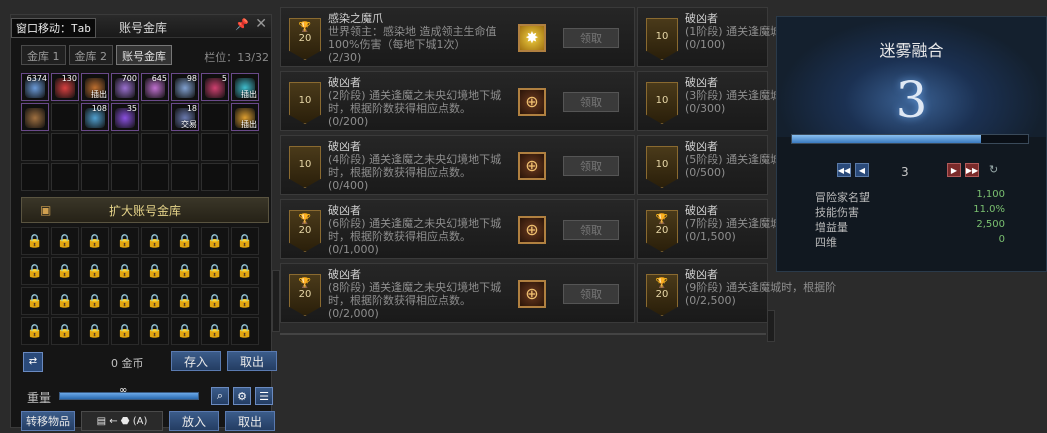 The height and width of the screenshot is (433, 1047). What do you see at coordinates (910, 196) in the screenshot?
I see `fusion-stat-row: 冒险家名望 1,100` at bounding box center [910, 196].